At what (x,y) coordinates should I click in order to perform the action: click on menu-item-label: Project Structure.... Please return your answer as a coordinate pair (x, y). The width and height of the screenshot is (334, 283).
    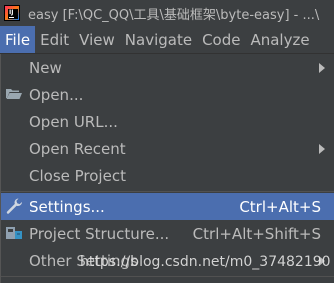
    Looking at the image, I should click on (99, 233).